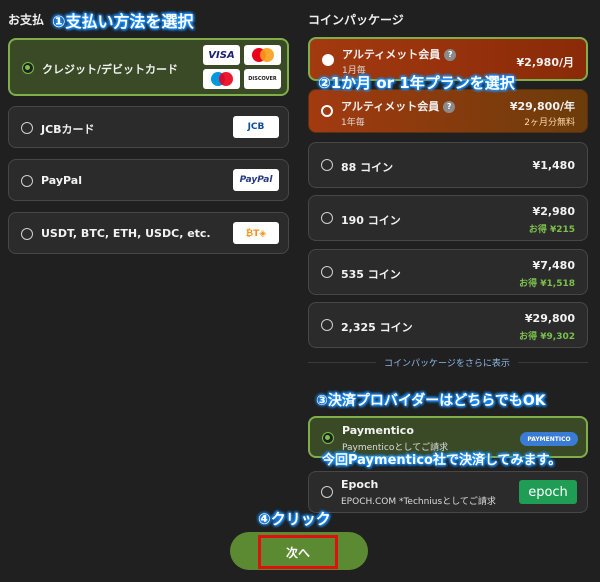  I want to click on more-packages-link: コインパッケージをさらに表示, so click(447, 362).